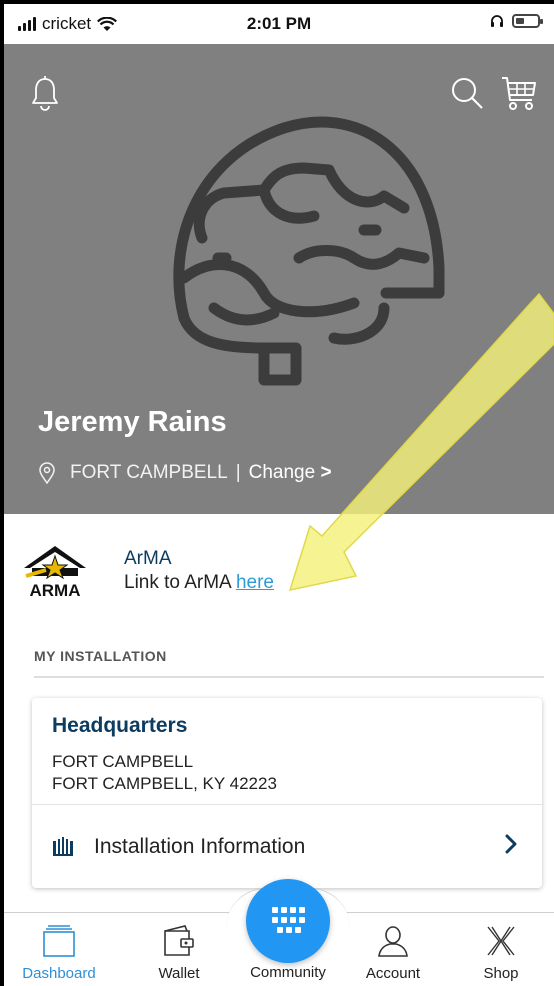 The width and height of the screenshot is (554, 986). What do you see at coordinates (55, 573) in the screenshot?
I see `arma-logo: ARMA` at bounding box center [55, 573].